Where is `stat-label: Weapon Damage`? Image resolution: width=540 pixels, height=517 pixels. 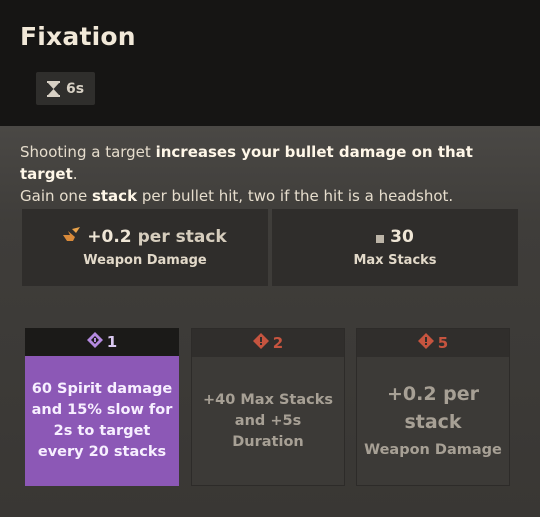 stat-label: Weapon Damage is located at coordinates (145, 260).